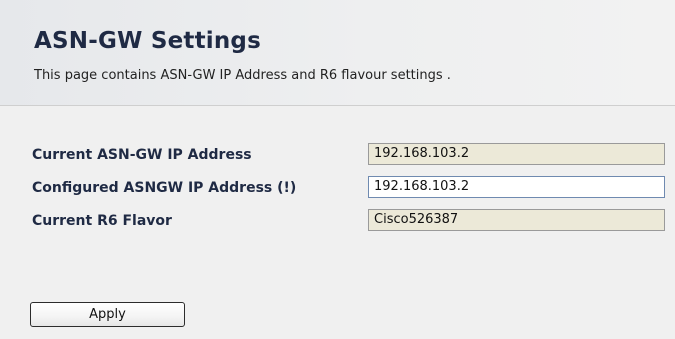  What do you see at coordinates (516, 154) in the screenshot?
I see `current-ip-field` at bounding box center [516, 154].